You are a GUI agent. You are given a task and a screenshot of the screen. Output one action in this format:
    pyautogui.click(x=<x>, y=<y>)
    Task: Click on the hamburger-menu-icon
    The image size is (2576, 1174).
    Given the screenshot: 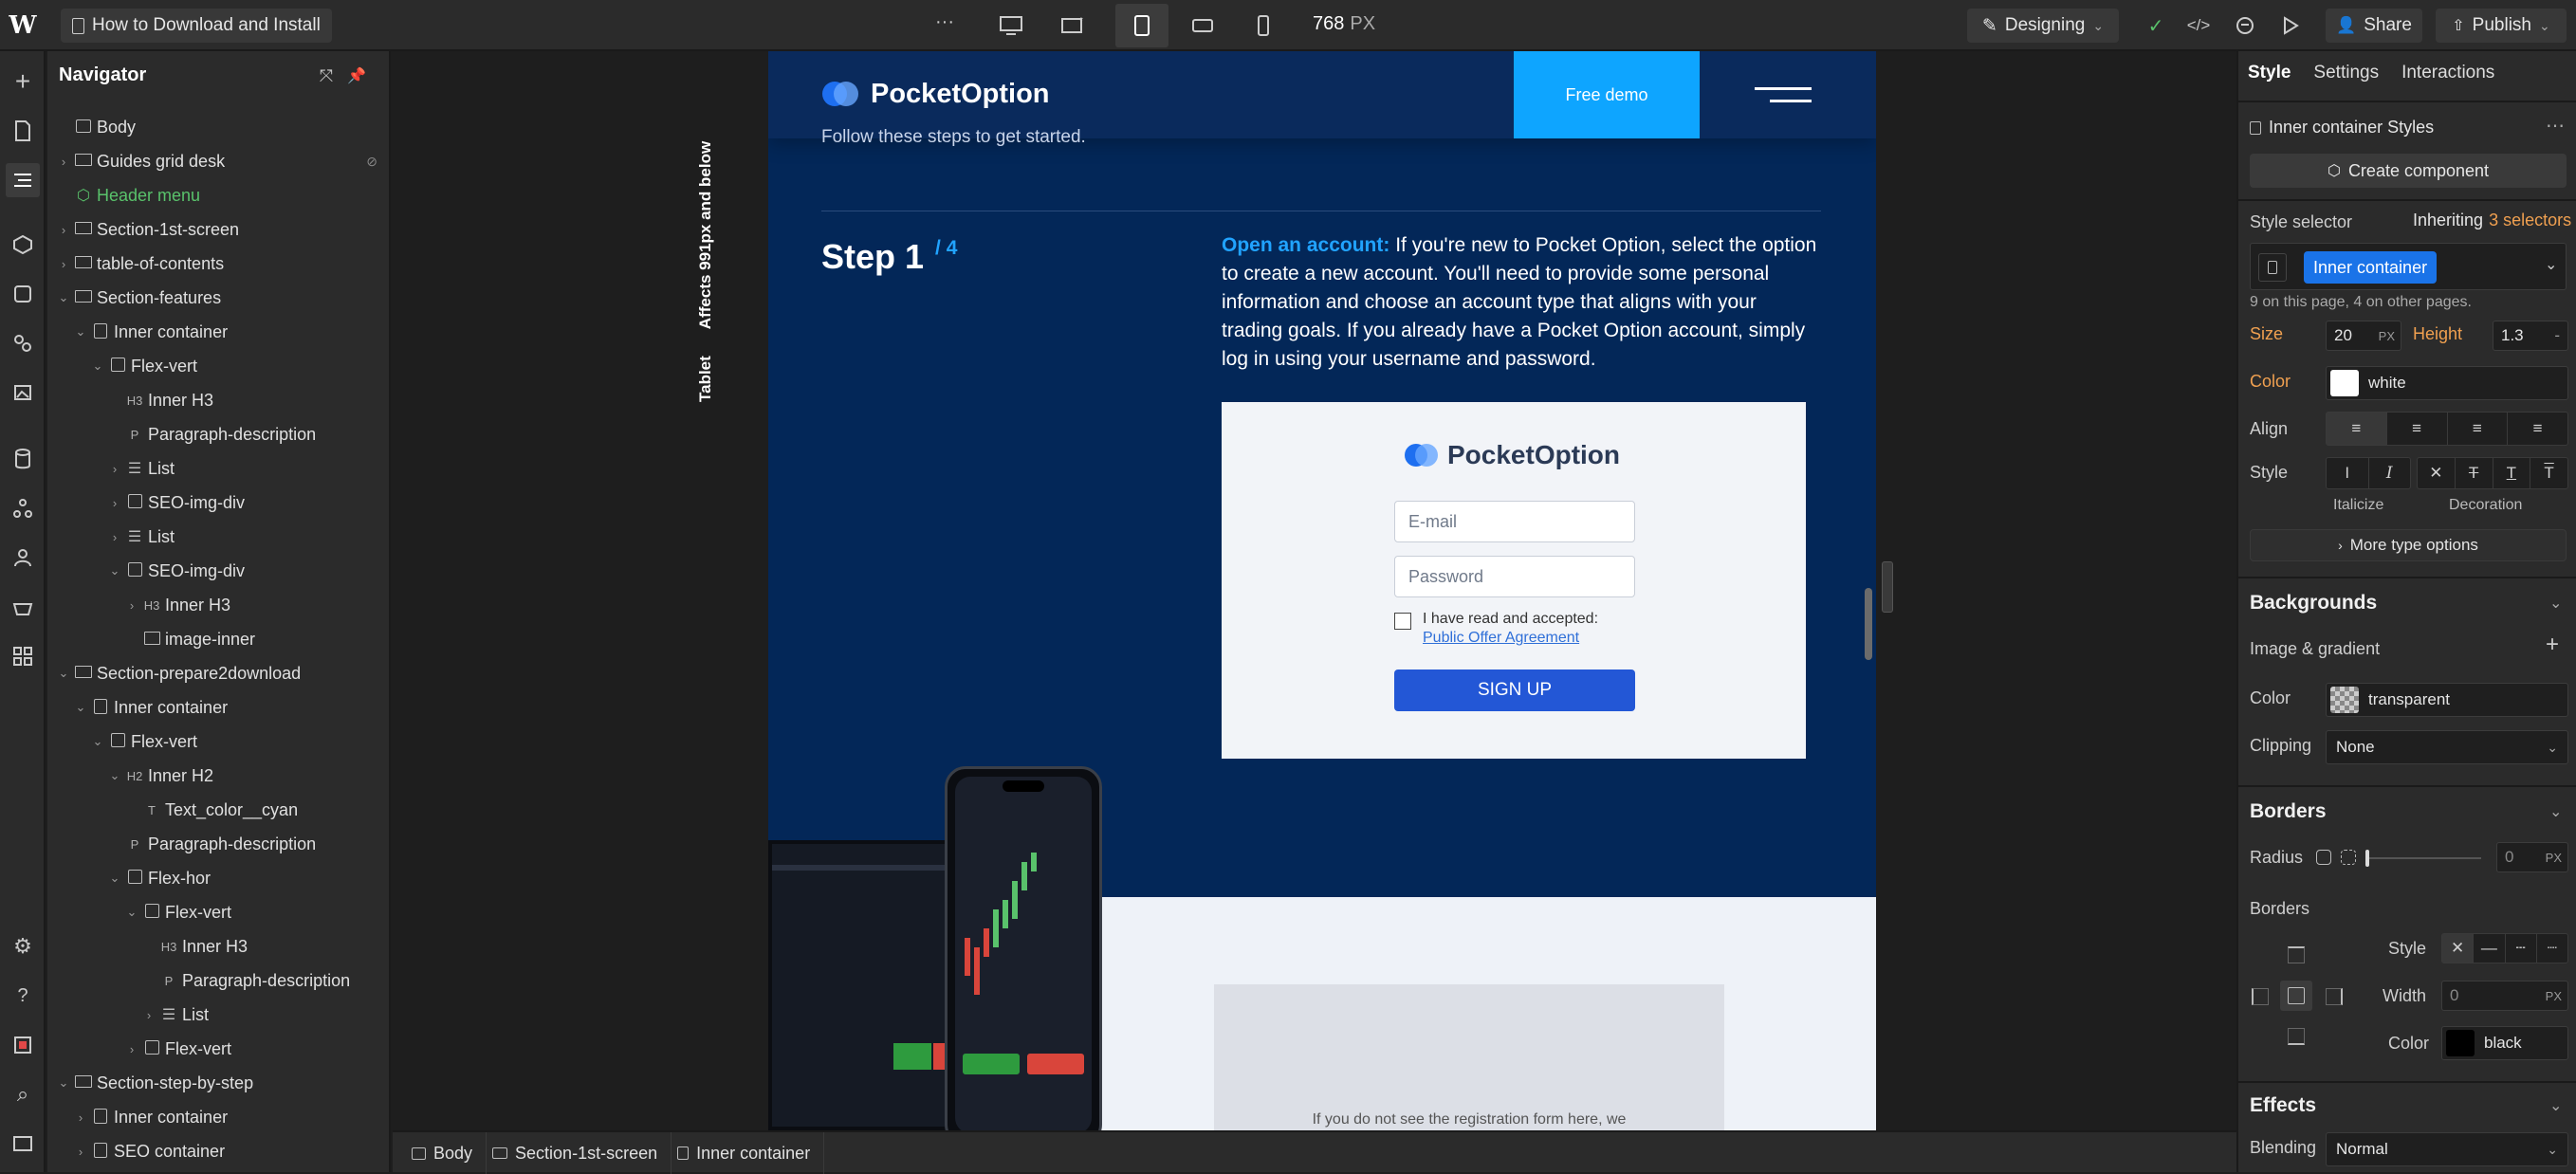 What is the action you would take?
    pyautogui.click(x=1783, y=95)
    